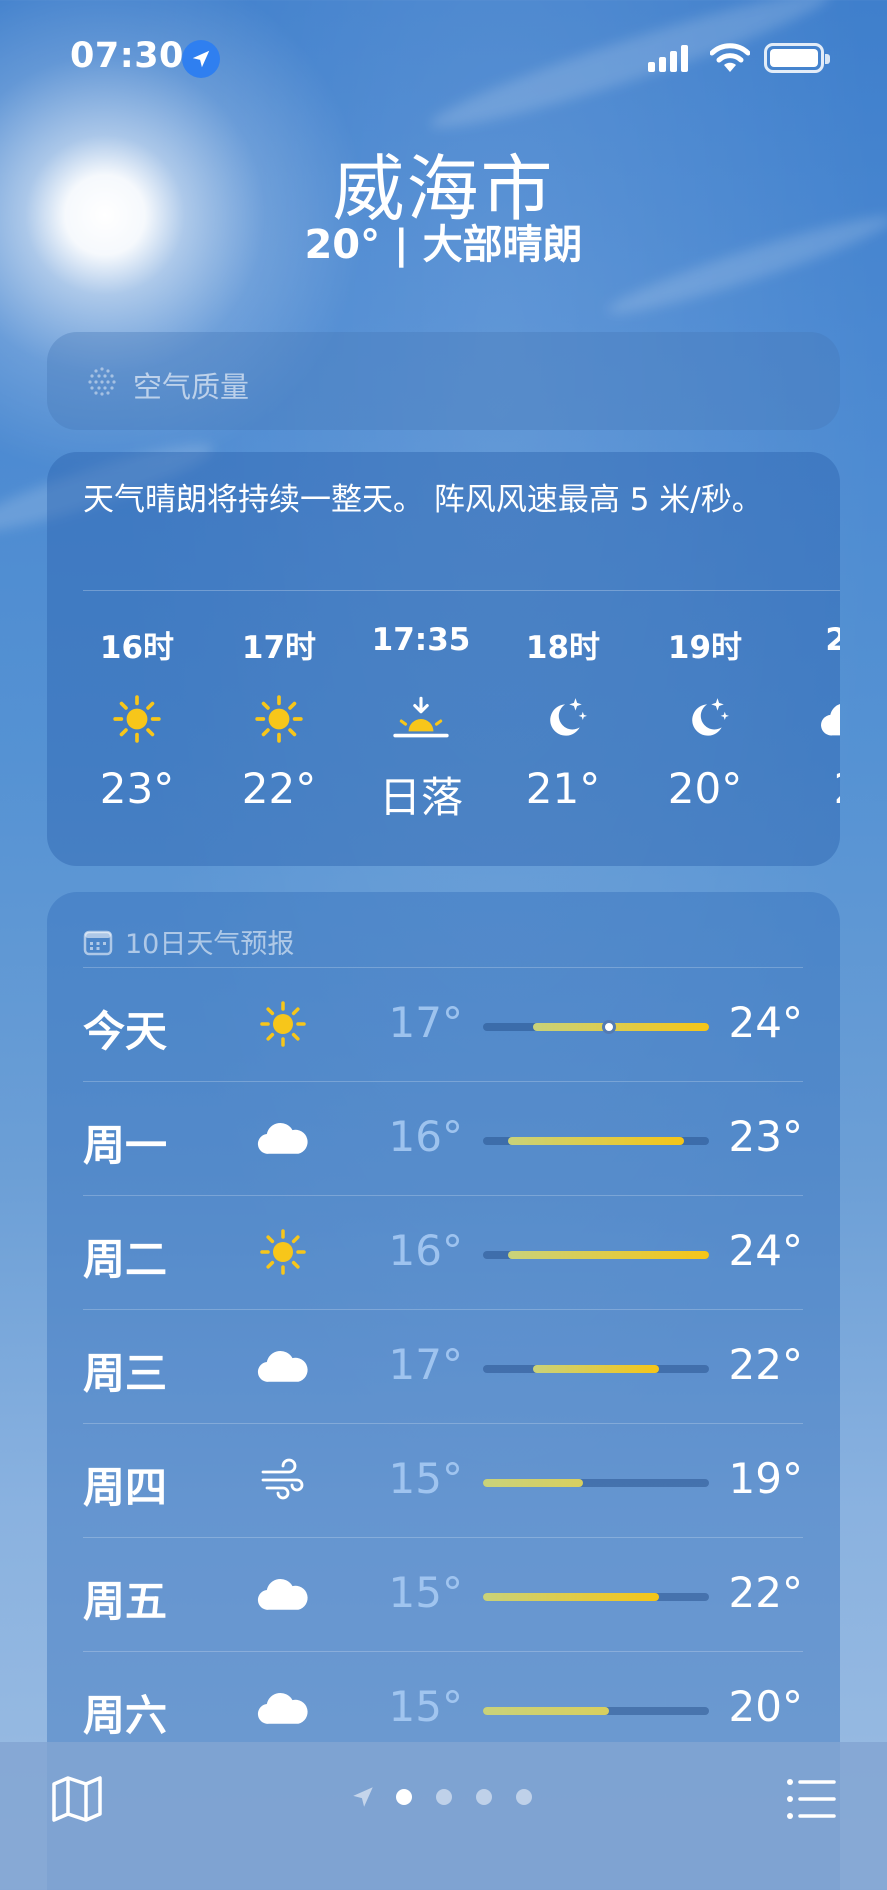 The width and height of the screenshot is (887, 1890). What do you see at coordinates (125, 1373) in the screenshot?
I see `day-name: 周三` at bounding box center [125, 1373].